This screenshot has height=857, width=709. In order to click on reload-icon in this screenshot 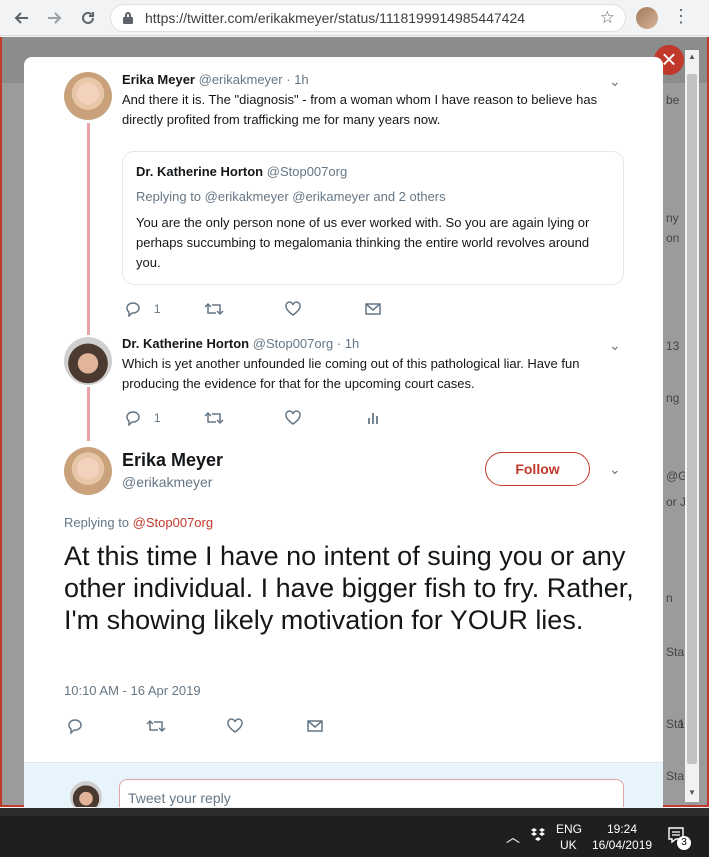, I will do `click(88, 17)`.